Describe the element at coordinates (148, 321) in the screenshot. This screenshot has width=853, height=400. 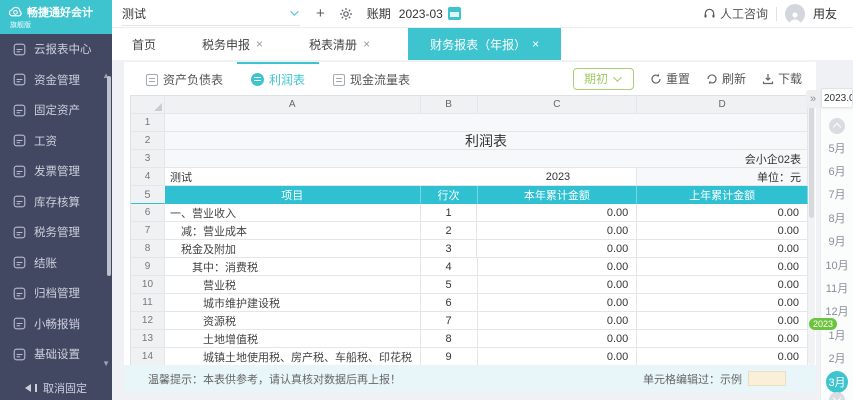
I see `row-number: 12` at that location.